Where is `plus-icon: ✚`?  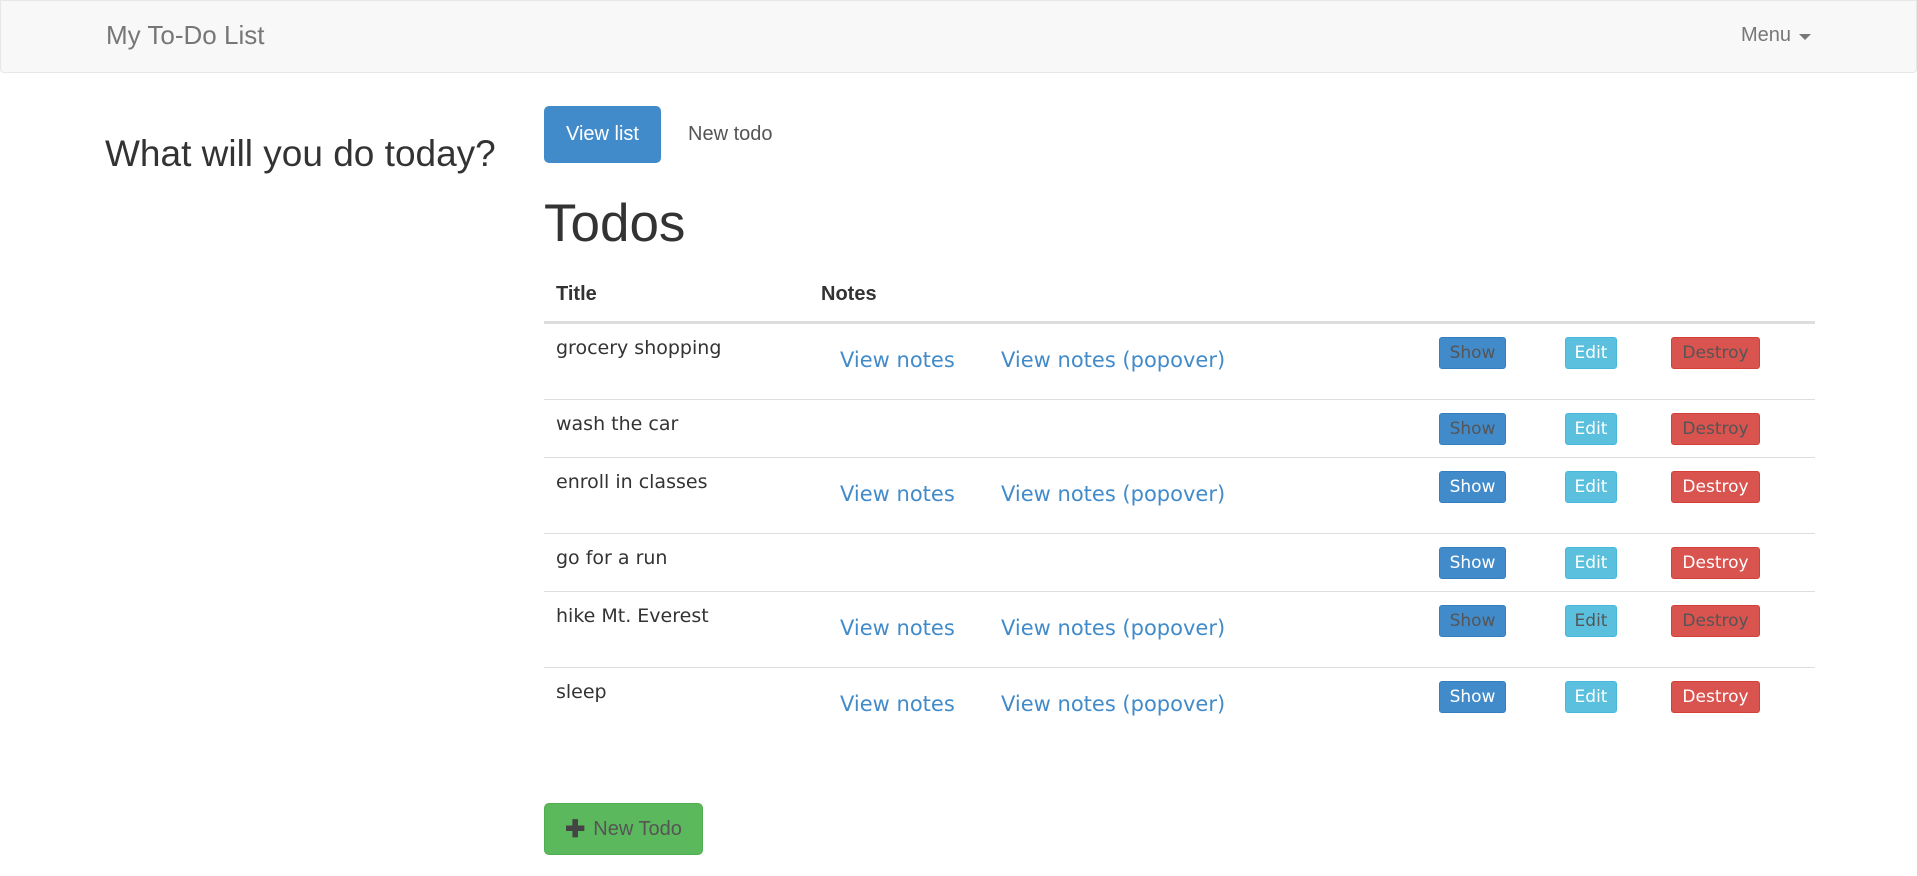 plus-icon: ✚ is located at coordinates (575, 829).